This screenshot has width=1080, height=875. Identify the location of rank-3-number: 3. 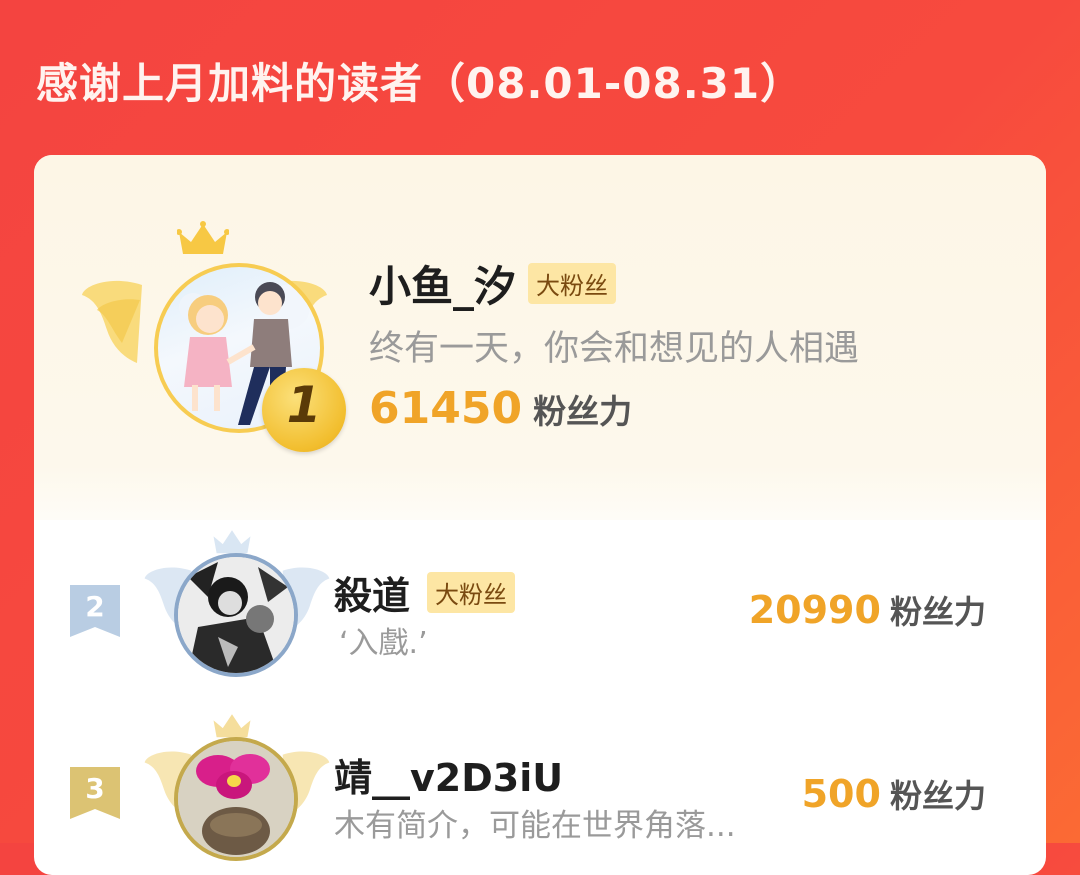
(95, 788).